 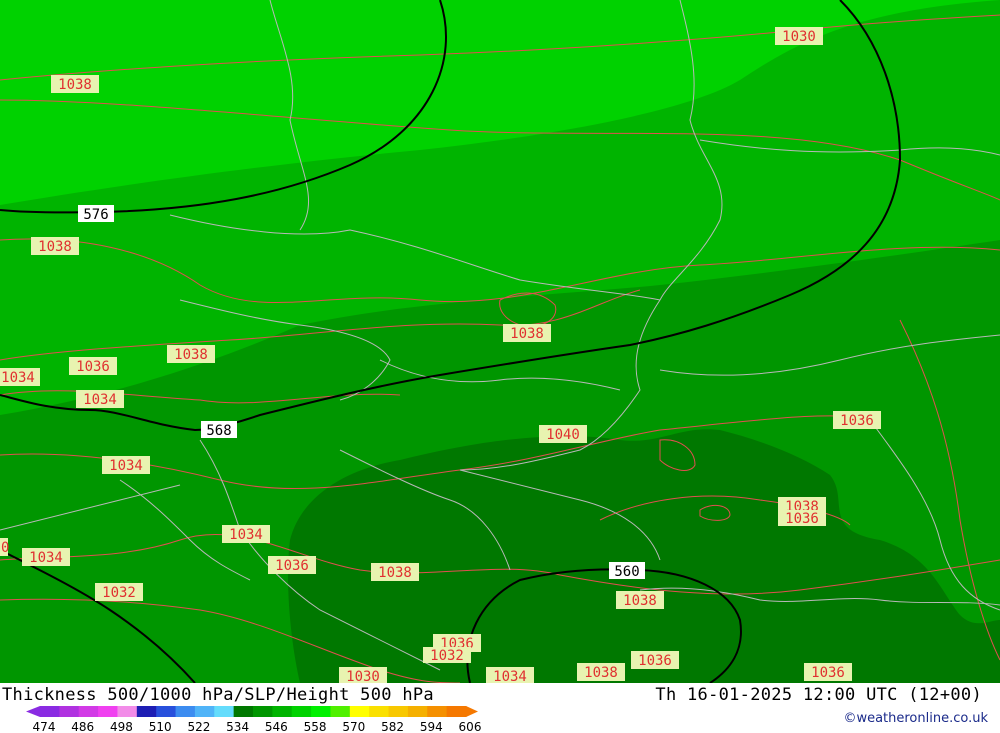 What do you see at coordinates (95, 215) in the screenshot?
I see `height-label-576: 576` at bounding box center [95, 215].